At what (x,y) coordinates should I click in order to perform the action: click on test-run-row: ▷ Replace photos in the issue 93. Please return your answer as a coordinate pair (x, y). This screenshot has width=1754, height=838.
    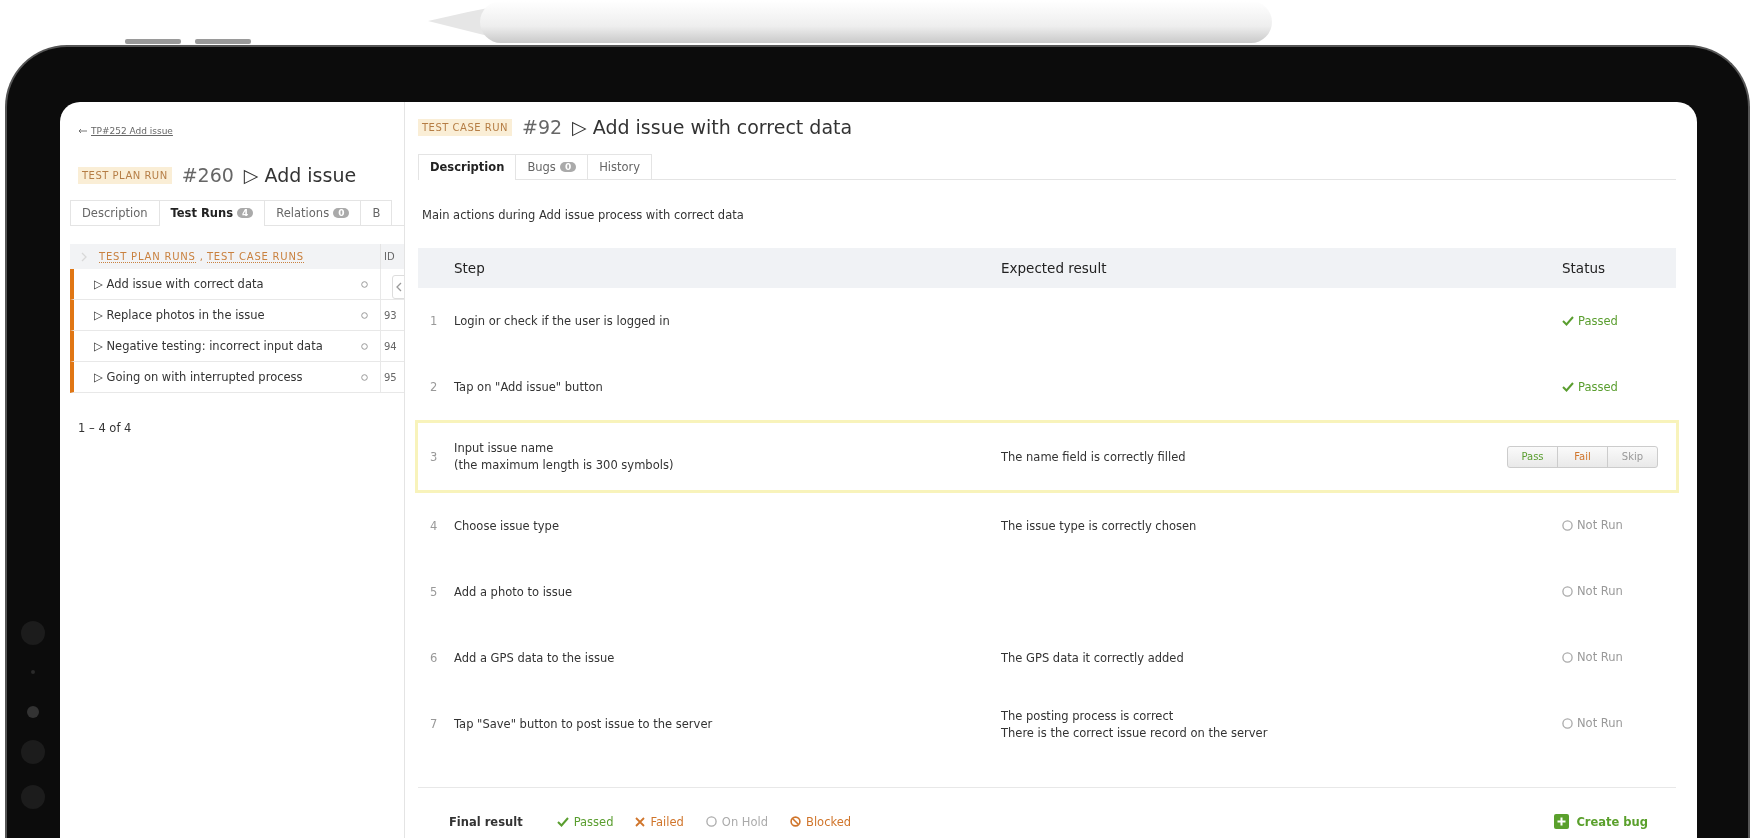
    Looking at the image, I should click on (237, 315).